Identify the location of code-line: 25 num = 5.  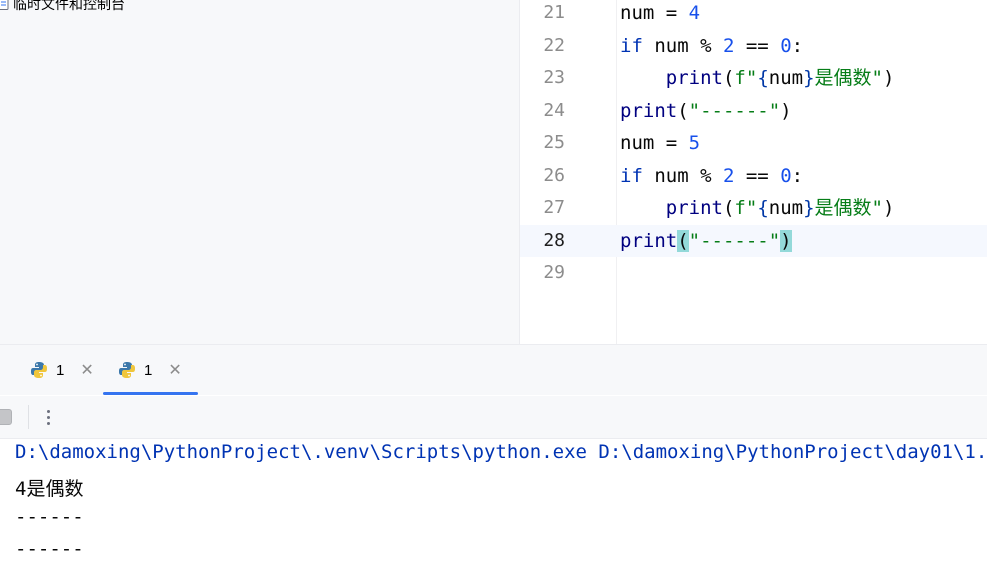
(753, 143).